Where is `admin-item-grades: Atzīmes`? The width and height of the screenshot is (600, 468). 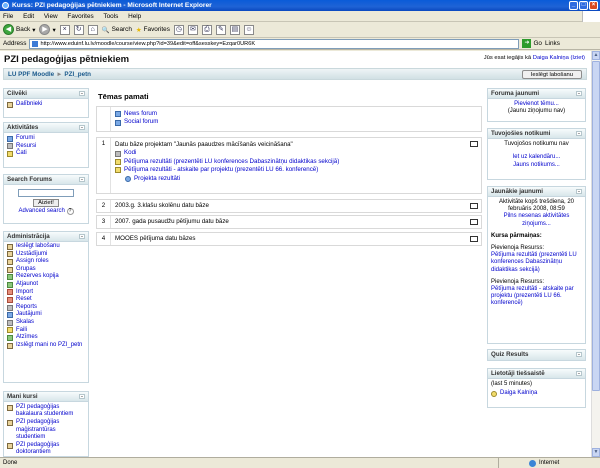
admin-item-grades: Atzīmes is located at coordinates (46, 338).